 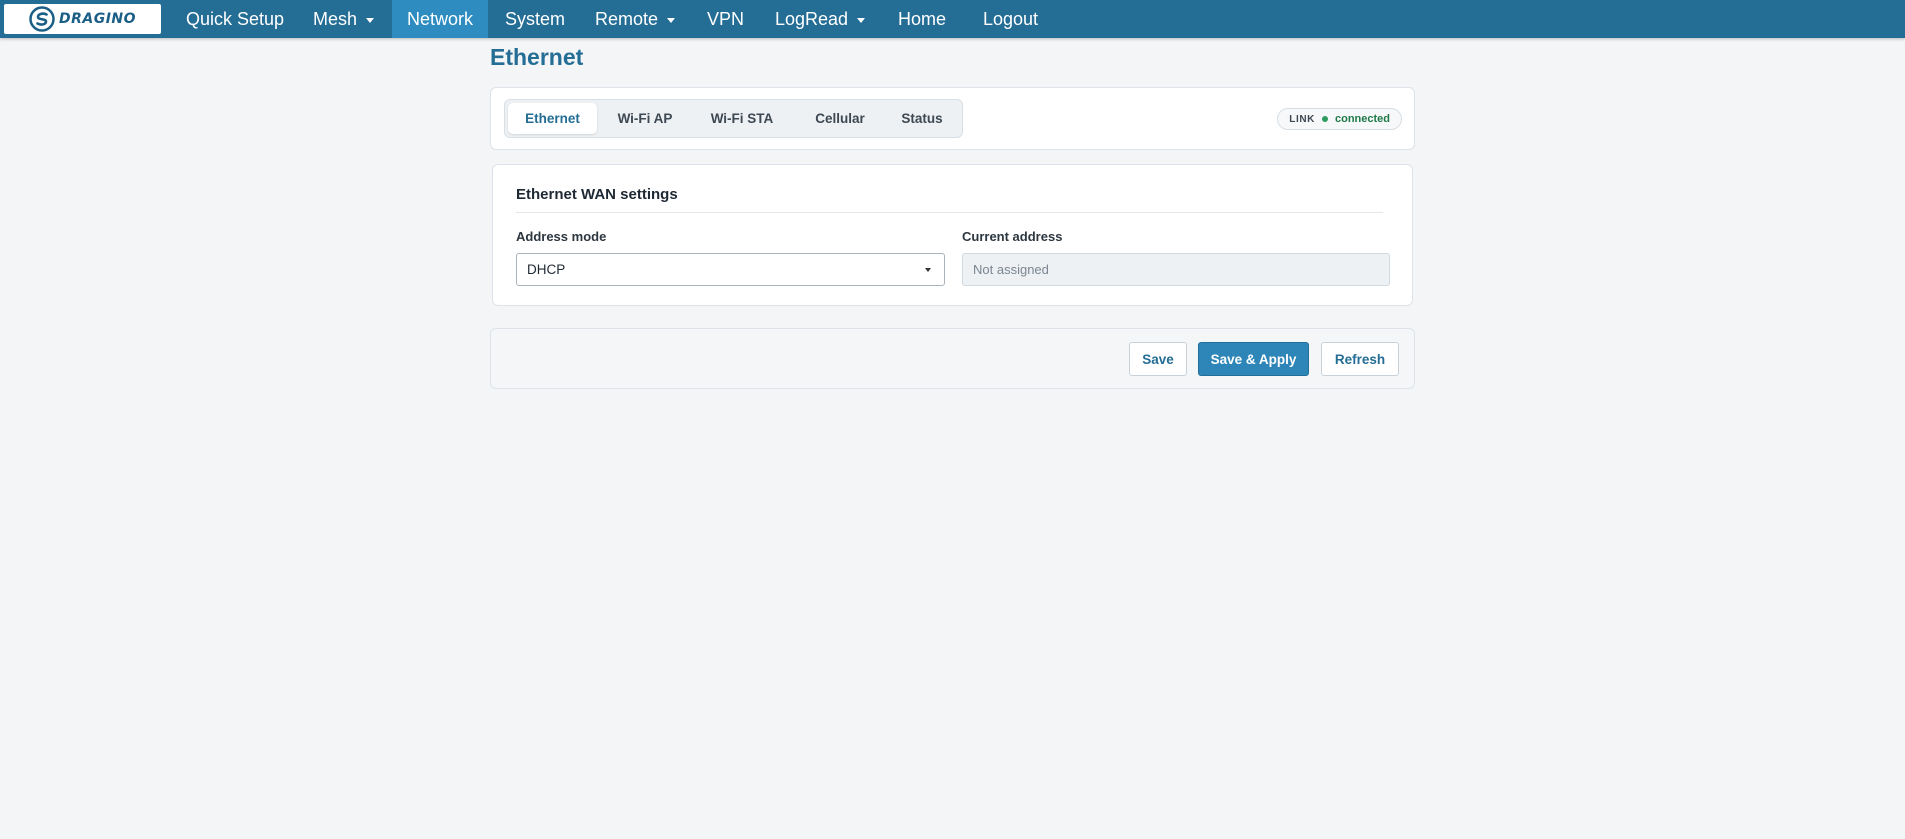 I want to click on nav-system-label: System, so click(x=535, y=18).